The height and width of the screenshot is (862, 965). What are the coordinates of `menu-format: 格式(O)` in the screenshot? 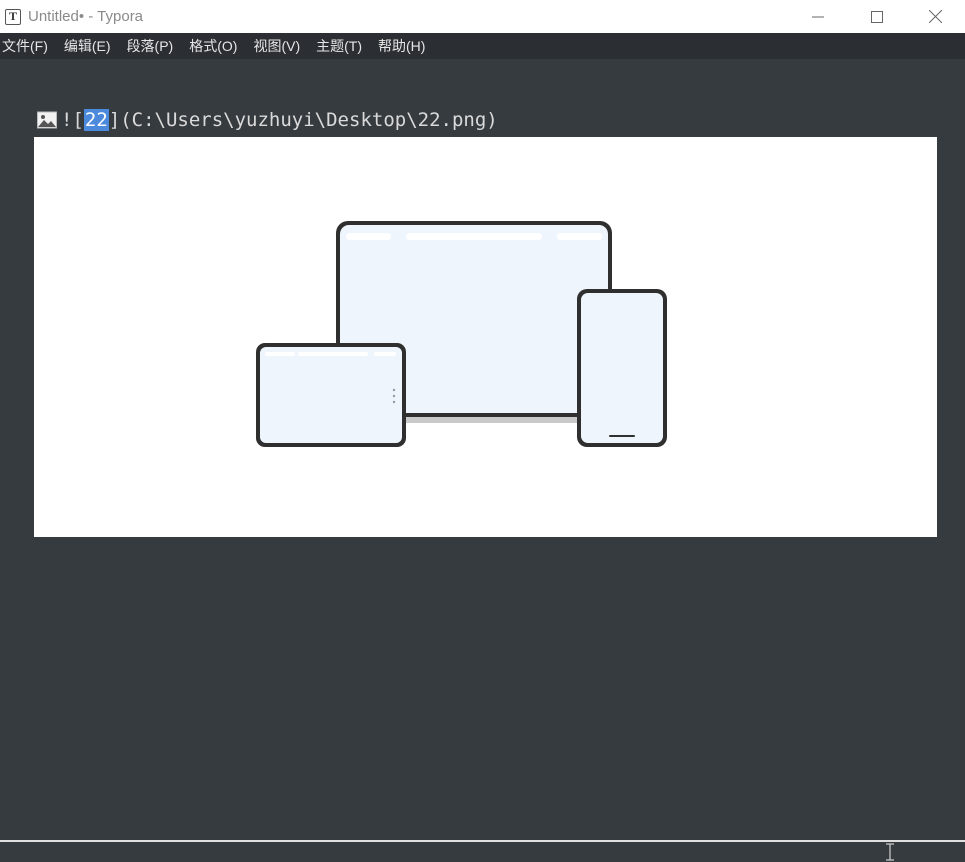 It's located at (216, 46).